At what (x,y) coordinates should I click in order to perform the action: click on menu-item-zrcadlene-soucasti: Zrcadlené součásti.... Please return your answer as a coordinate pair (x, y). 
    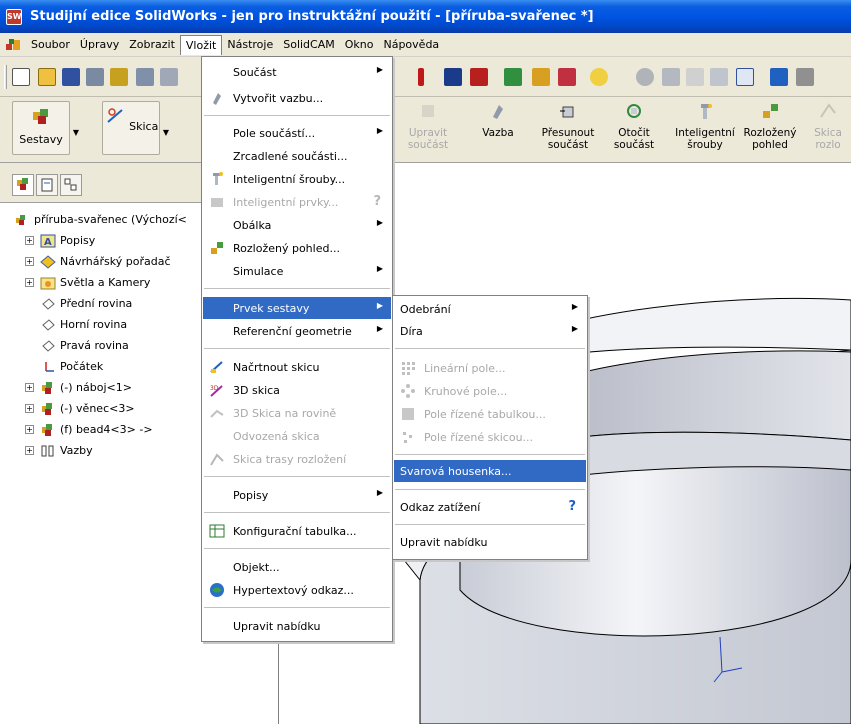
    Looking at the image, I should click on (297, 156).